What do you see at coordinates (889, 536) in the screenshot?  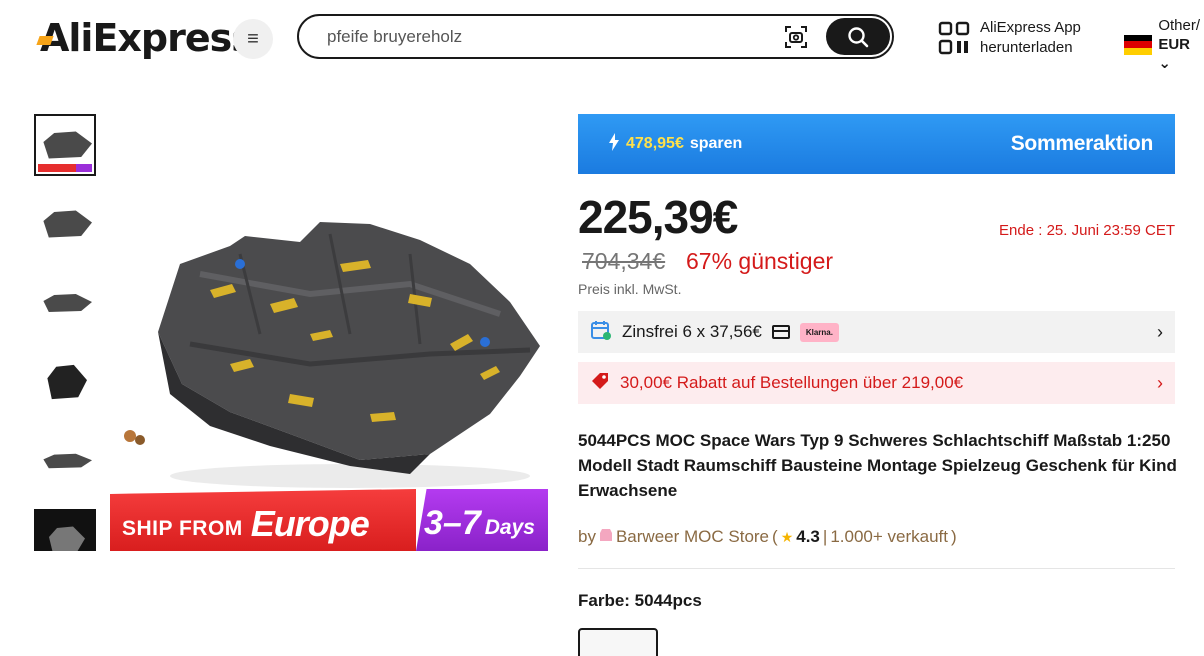 I see `sold-count: 1.000+ verkauft` at bounding box center [889, 536].